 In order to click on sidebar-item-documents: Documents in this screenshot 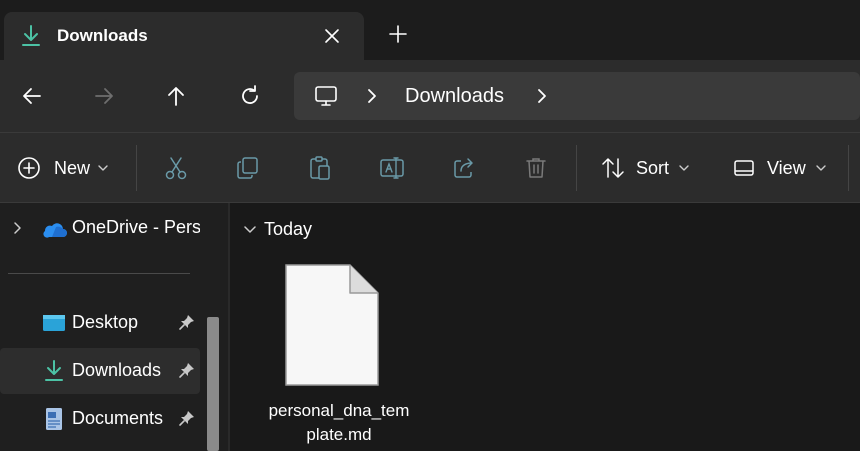, I will do `click(100, 419)`.